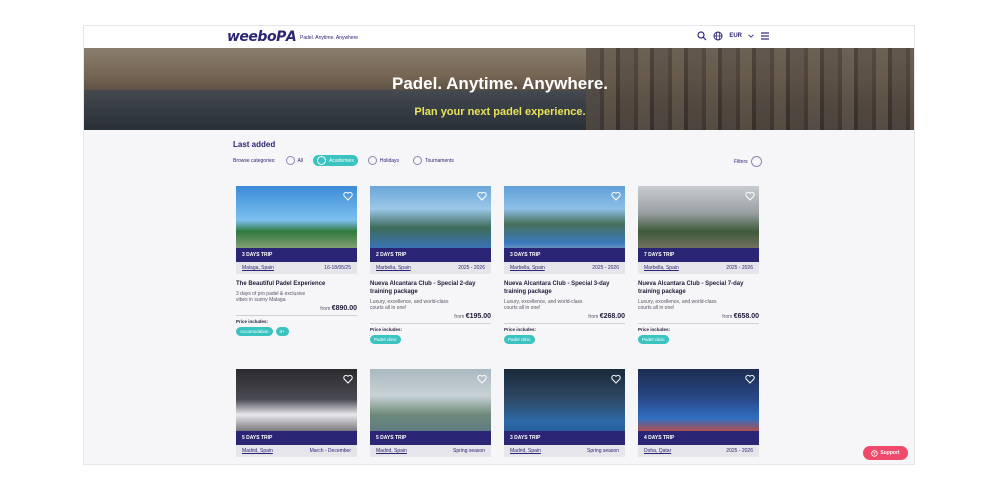 The height and width of the screenshot is (489, 1000). Describe the element at coordinates (430, 224) in the screenshot. I see `trip-image: 2 DAYS TRIP` at that location.